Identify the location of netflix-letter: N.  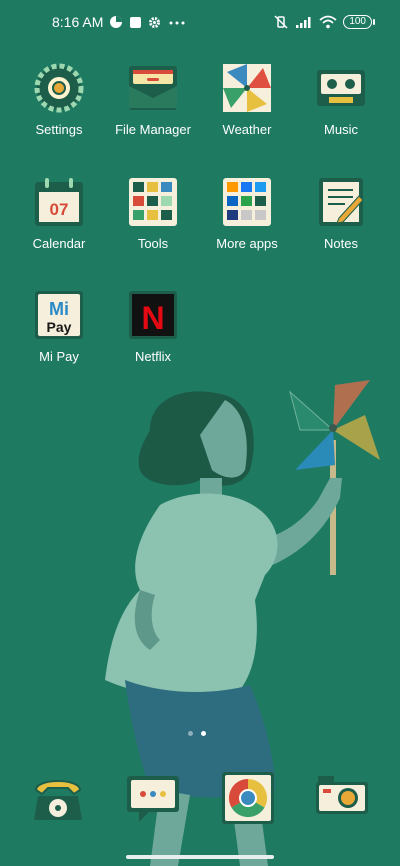
(152, 318).